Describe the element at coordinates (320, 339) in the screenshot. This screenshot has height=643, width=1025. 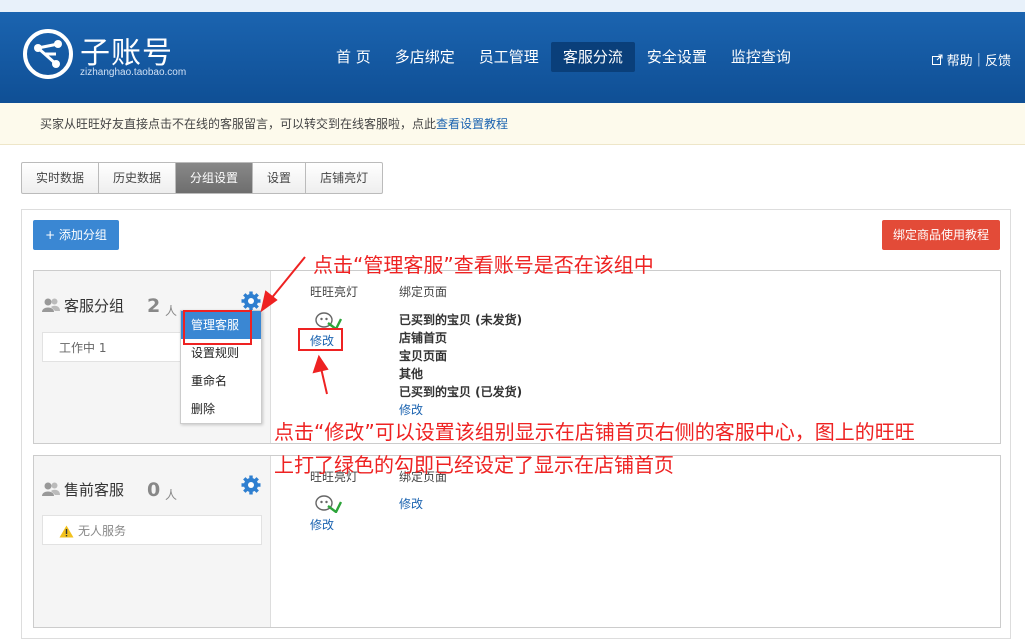
I see `highlight-edit-link` at that location.